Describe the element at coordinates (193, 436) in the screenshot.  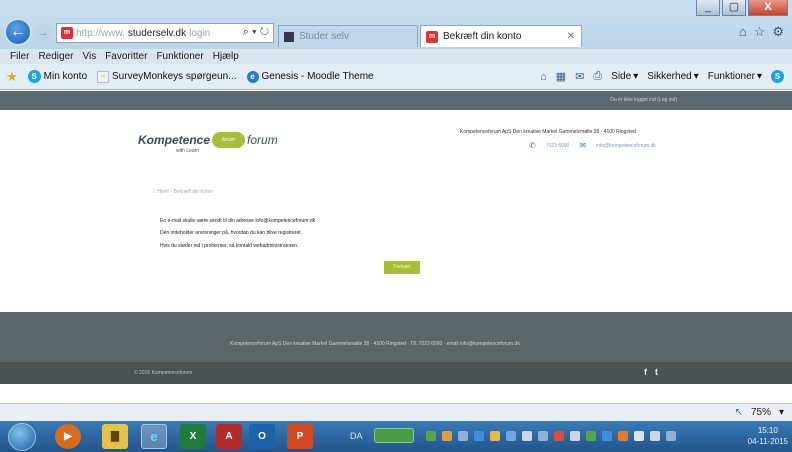
I see `excel-icon: X` at that location.